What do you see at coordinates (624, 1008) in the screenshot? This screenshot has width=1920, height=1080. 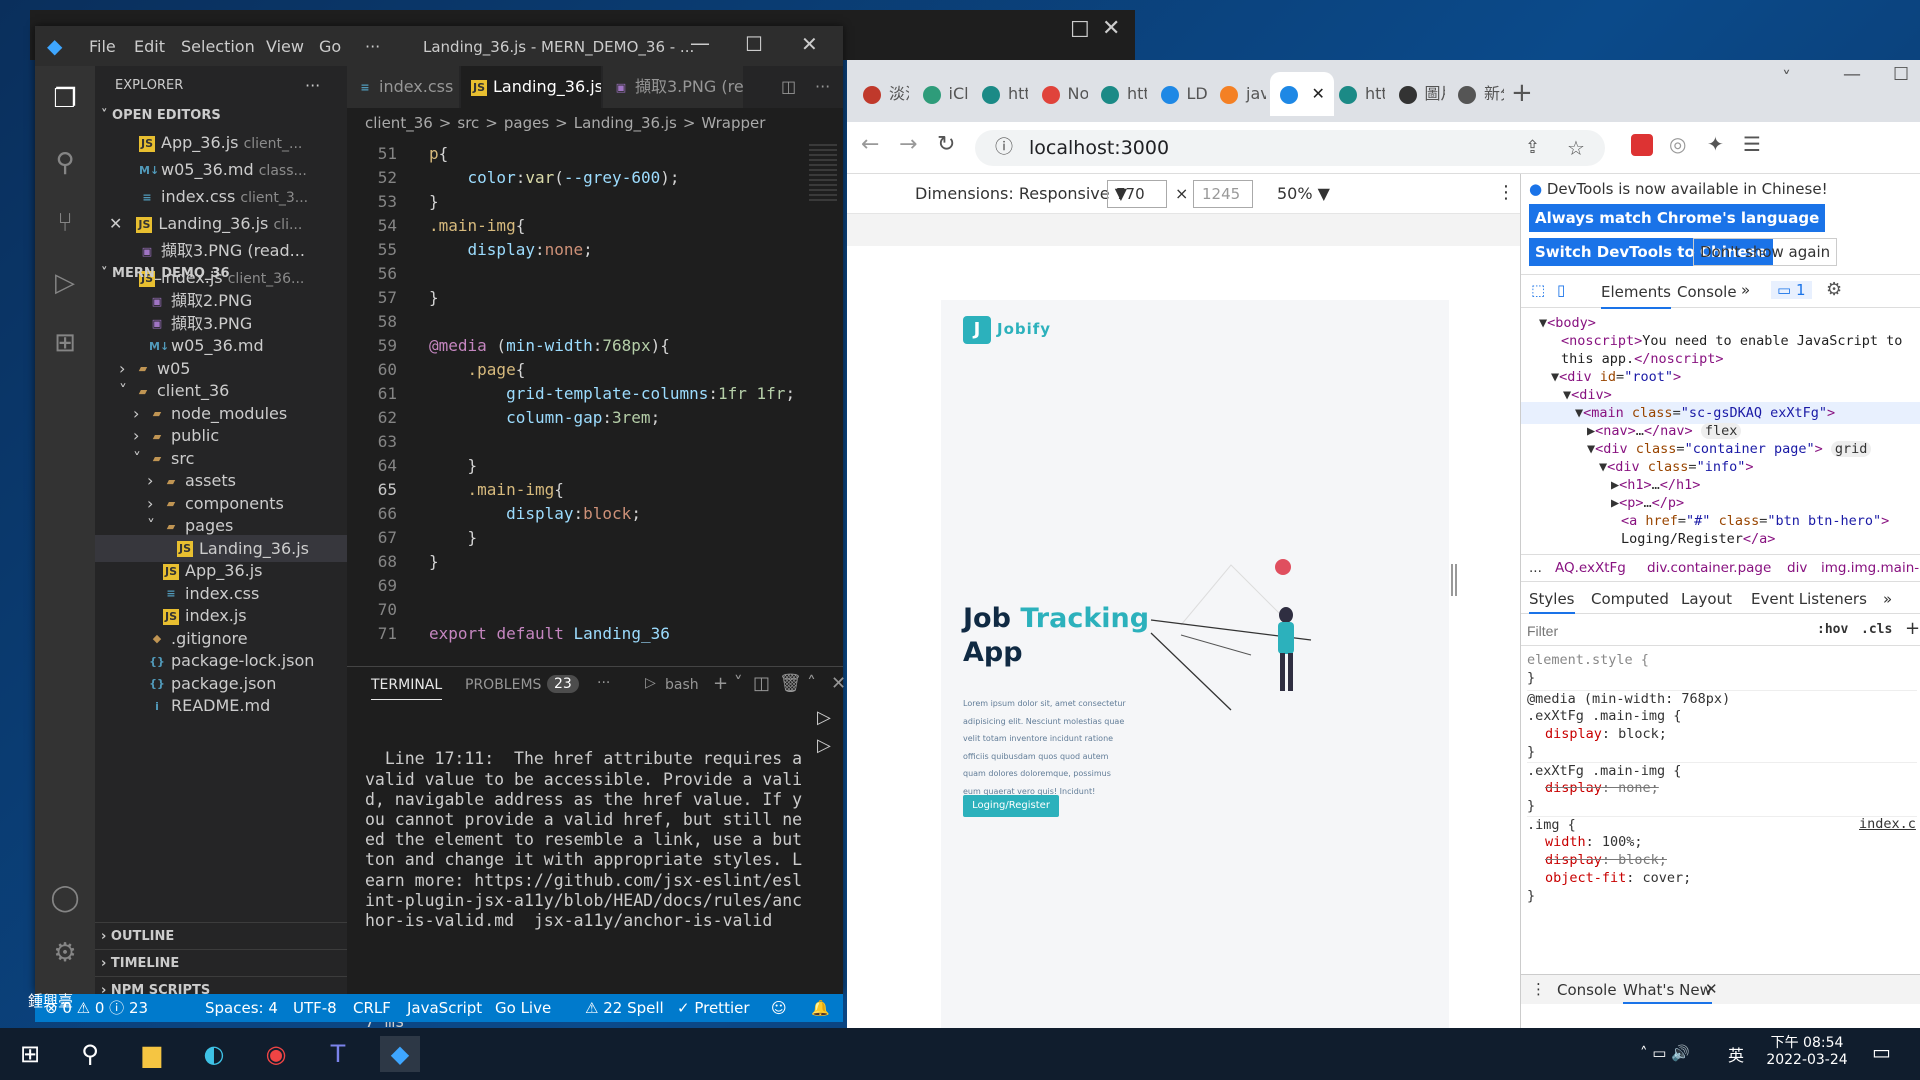 I see `status-spell: ⚠ 22 Spell` at bounding box center [624, 1008].